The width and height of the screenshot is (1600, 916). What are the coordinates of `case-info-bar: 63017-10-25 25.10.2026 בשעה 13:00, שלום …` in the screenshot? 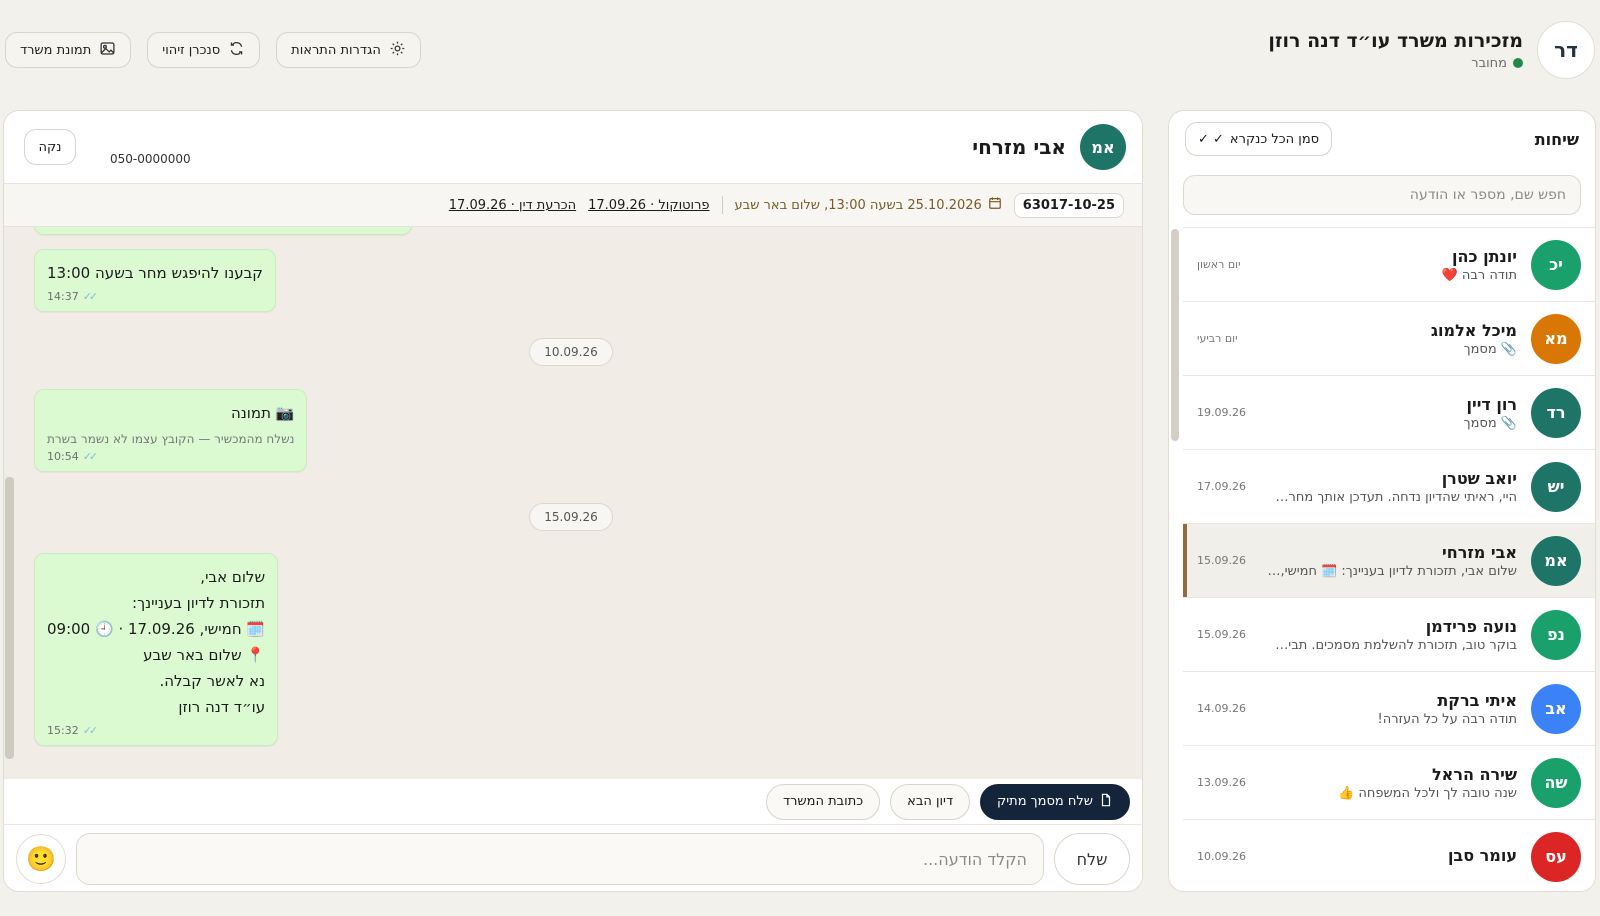 It's located at (573, 205).